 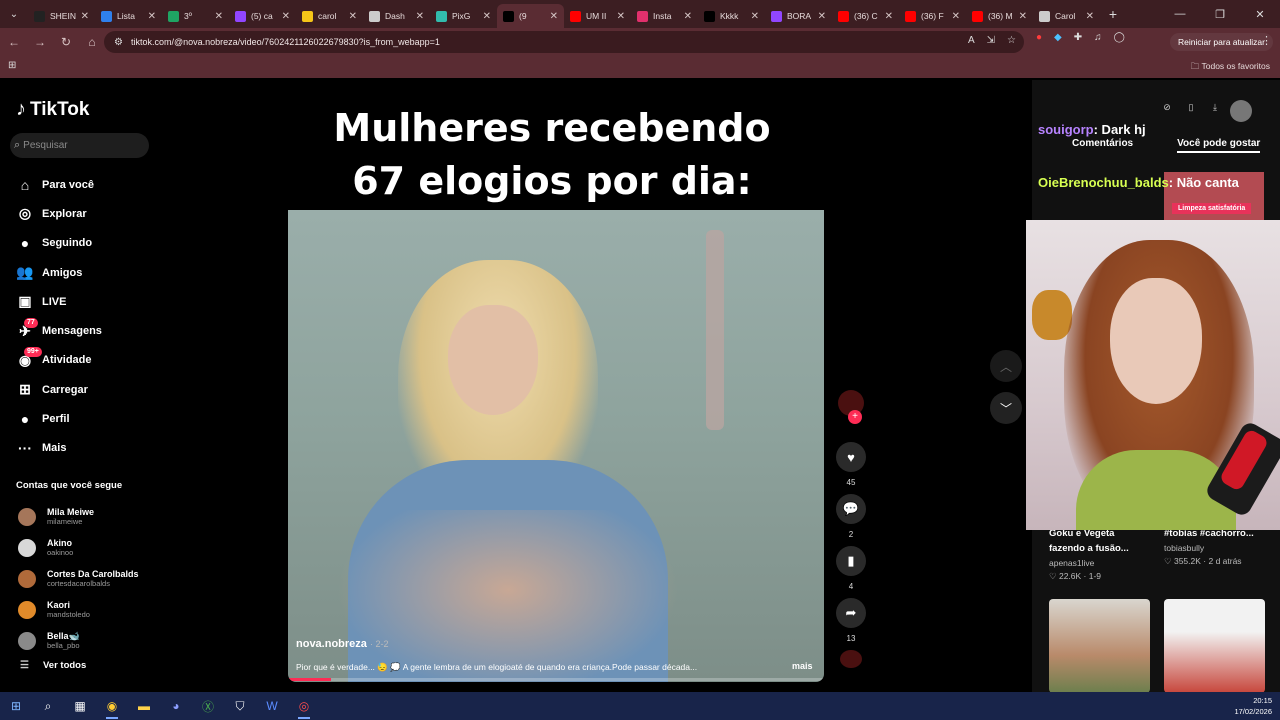 What do you see at coordinates (1260, 14) in the screenshot?
I see `close-window-icon: ✕` at bounding box center [1260, 14].